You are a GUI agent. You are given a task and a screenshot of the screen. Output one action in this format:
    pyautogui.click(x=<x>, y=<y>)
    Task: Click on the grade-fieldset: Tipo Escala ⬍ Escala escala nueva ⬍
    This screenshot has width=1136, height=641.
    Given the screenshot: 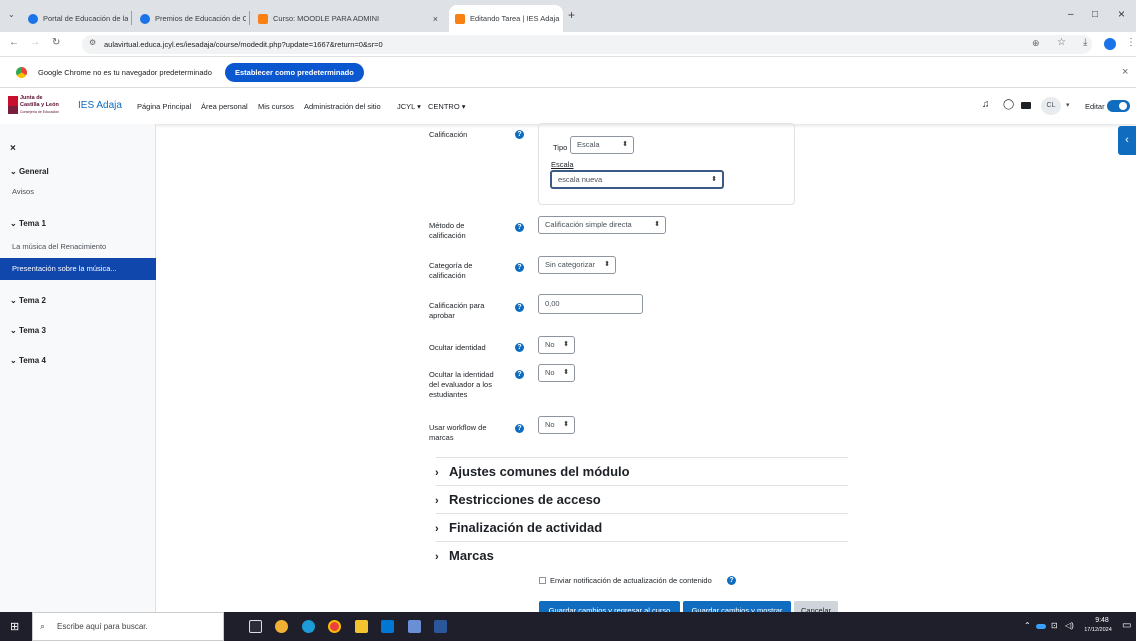 What is the action you would take?
    pyautogui.click(x=666, y=164)
    